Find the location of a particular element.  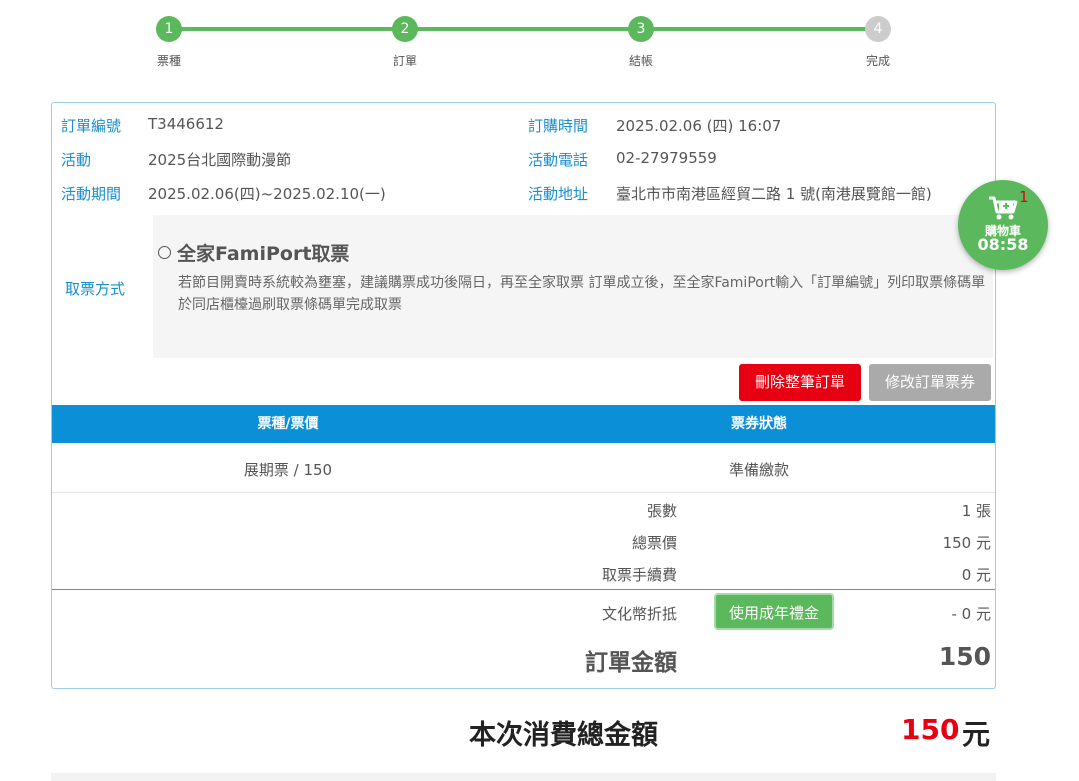

grand-total-label: 本次消費總金額 is located at coordinates (563, 735).